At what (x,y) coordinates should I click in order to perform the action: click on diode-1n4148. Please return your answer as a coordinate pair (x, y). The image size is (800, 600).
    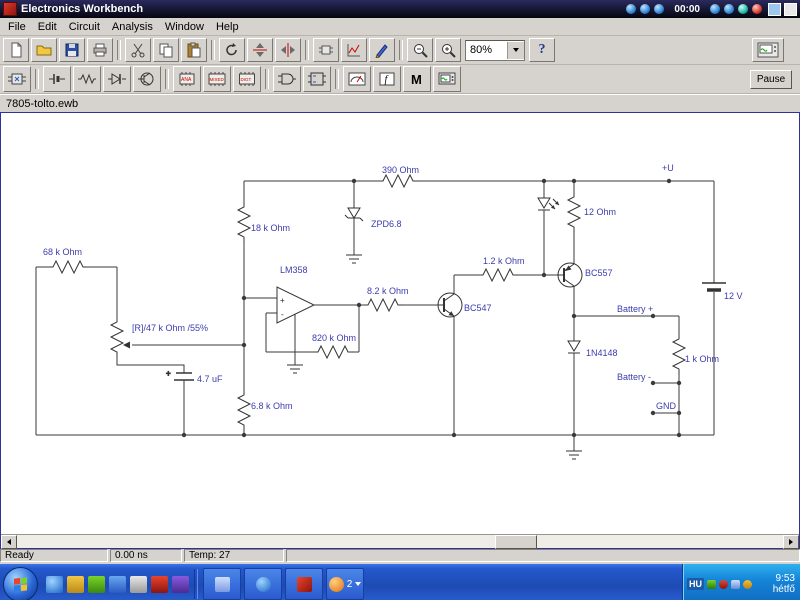
    Looking at the image, I should click on (574, 347).